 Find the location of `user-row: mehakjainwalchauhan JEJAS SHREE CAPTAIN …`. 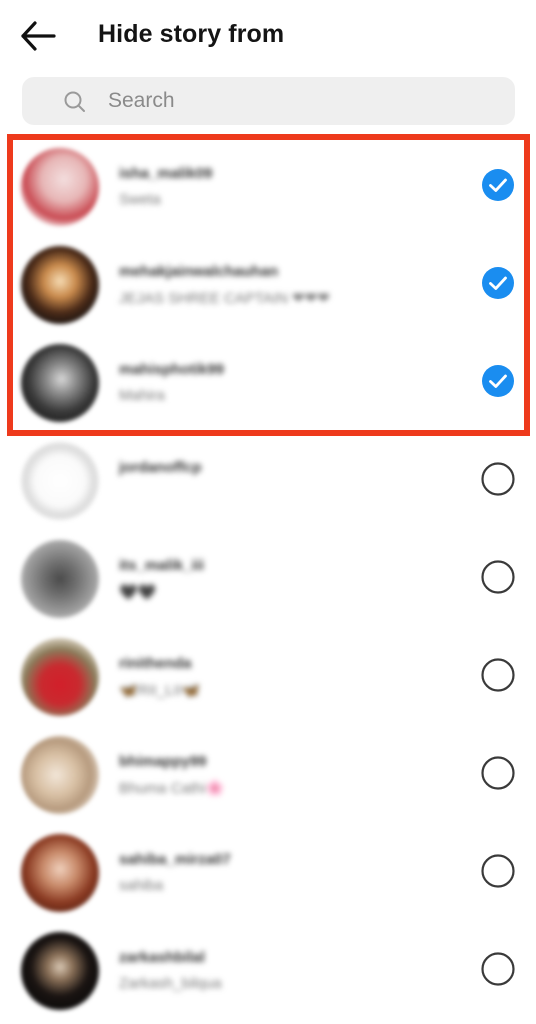

user-row: mehakjainwalchauhan JEJAS SHREE CAPTAIN … is located at coordinates (268, 287).